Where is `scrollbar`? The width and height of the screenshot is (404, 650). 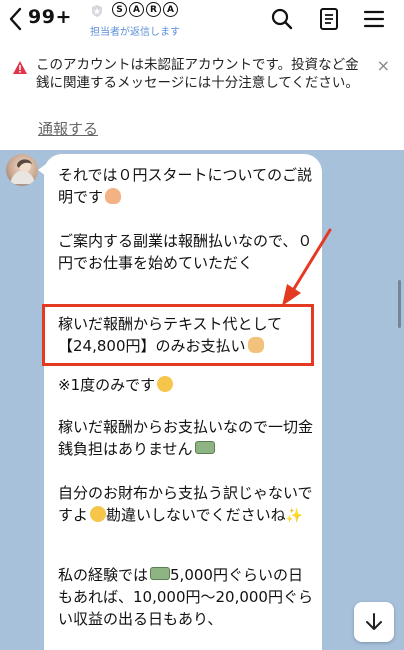 scrollbar is located at coordinates (399, 304).